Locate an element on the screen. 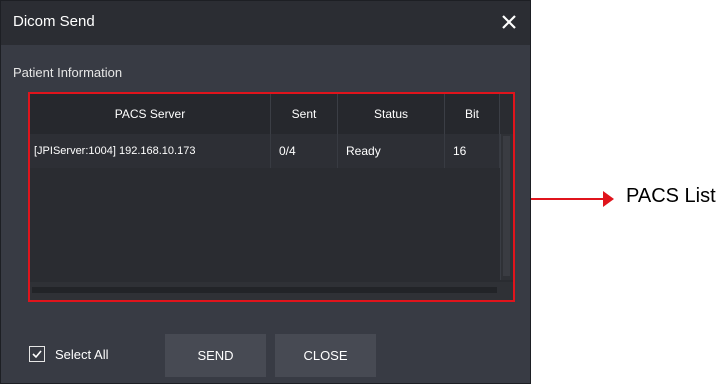  pacs-list-callout: PACS List is located at coordinates (629, 197).